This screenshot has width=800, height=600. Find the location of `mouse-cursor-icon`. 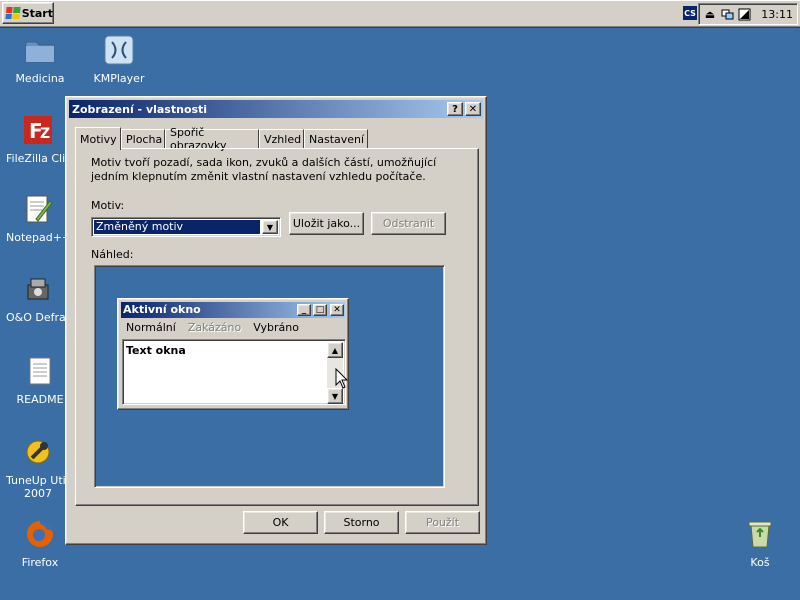

mouse-cursor-icon is located at coordinates (342, 378).